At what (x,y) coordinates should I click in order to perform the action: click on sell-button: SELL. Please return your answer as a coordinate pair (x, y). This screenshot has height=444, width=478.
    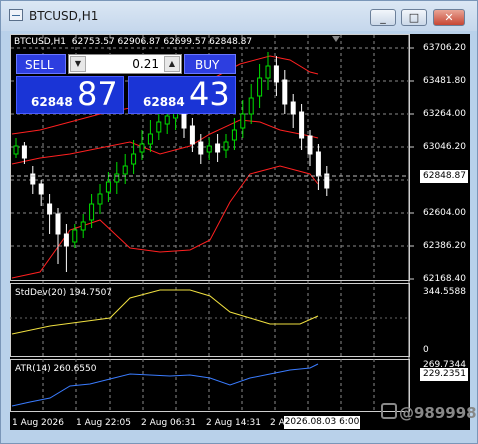
    Looking at the image, I should click on (41, 64).